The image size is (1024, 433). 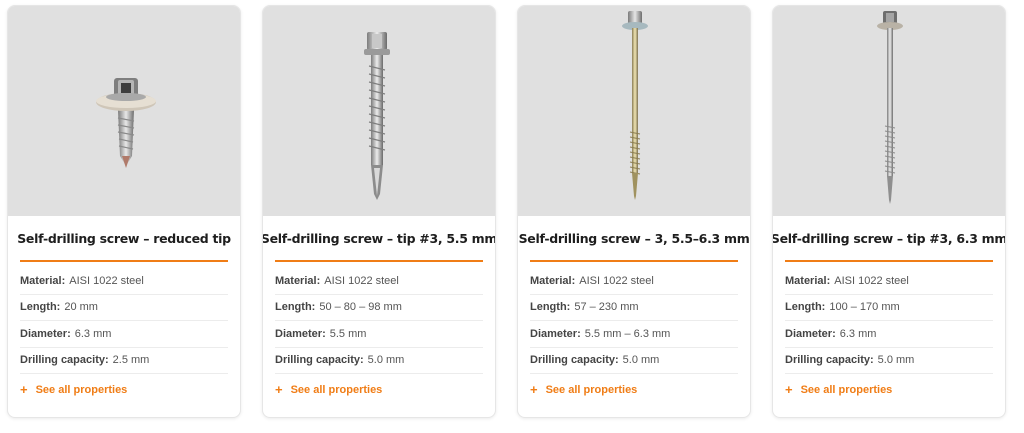 What do you see at coordinates (627, 333) in the screenshot?
I see `property-value: 5.5 mm – 6.3 mm` at bounding box center [627, 333].